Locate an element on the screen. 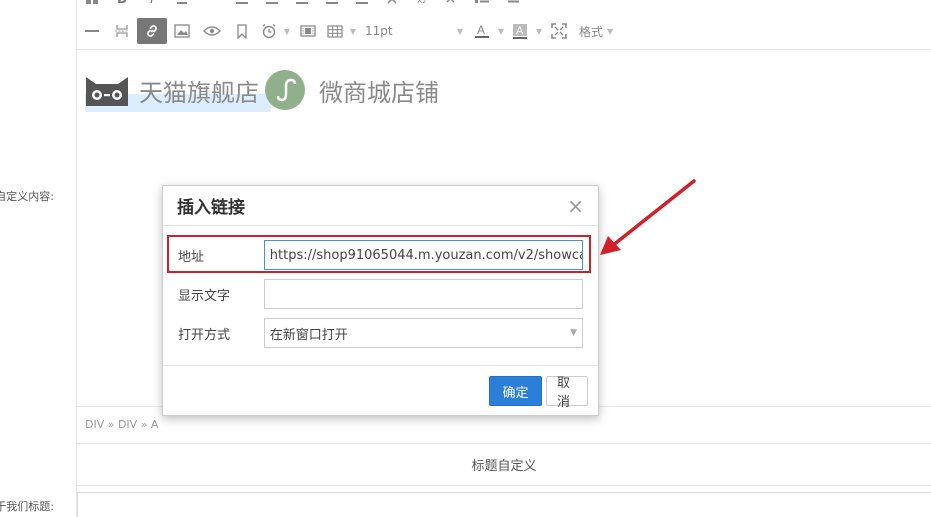  close-icon: × is located at coordinates (575, 206).